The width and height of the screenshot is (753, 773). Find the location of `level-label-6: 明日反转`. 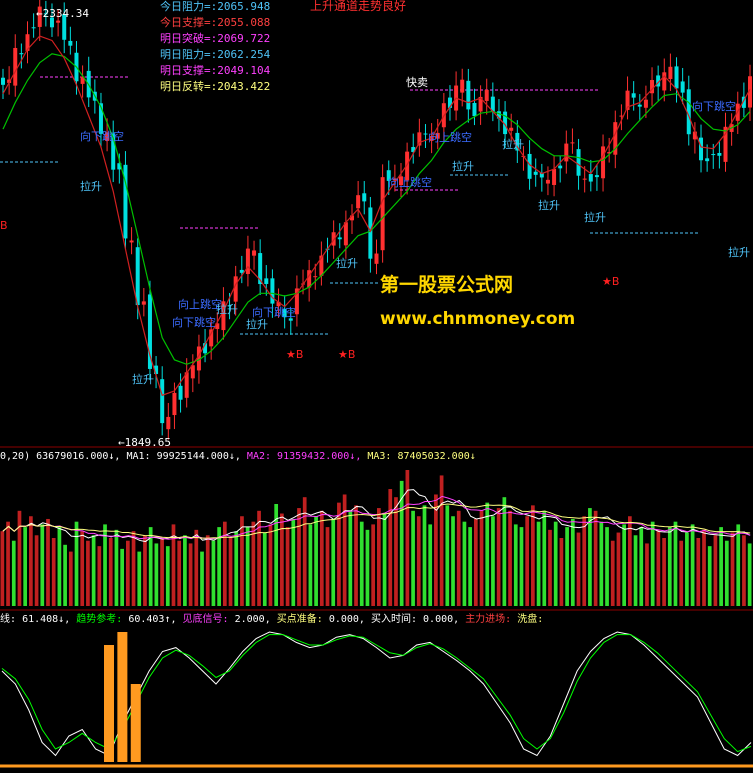

level-label-6: 明日反转 is located at coordinates (182, 86).